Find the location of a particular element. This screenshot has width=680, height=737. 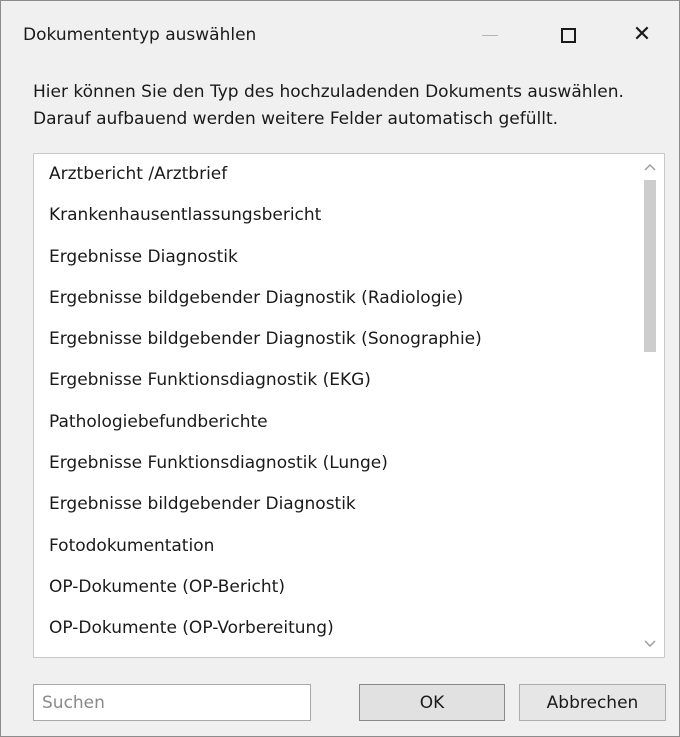

list-item: Ergebnisse Funktionsdiagnostik (EKG) is located at coordinates (334, 380).